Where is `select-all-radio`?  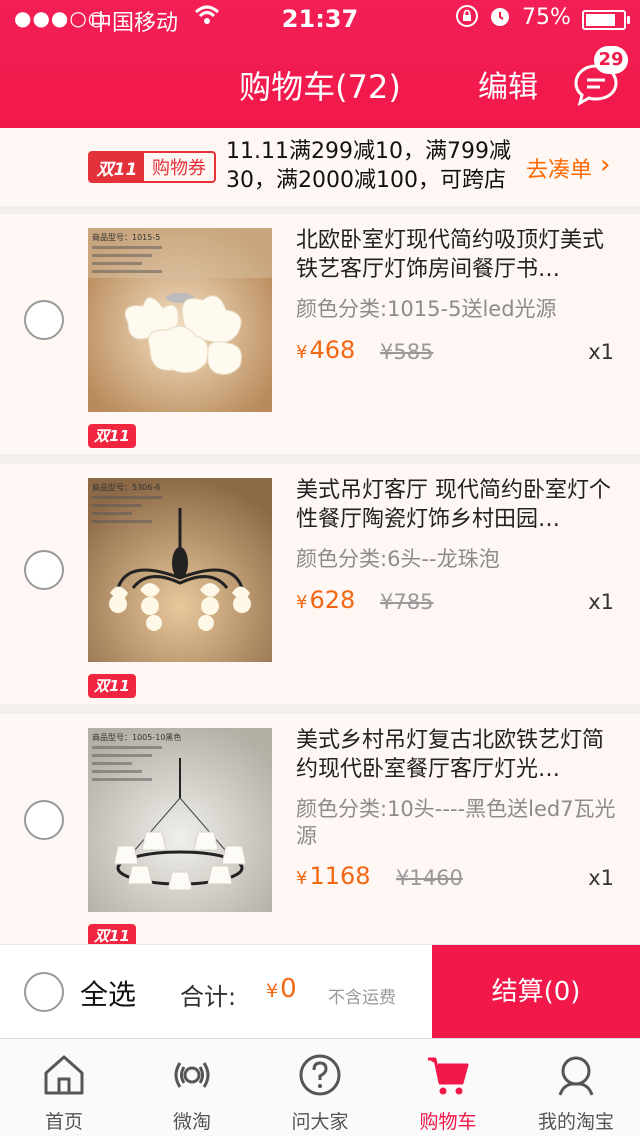 select-all-radio is located at coordinates (44, 992).